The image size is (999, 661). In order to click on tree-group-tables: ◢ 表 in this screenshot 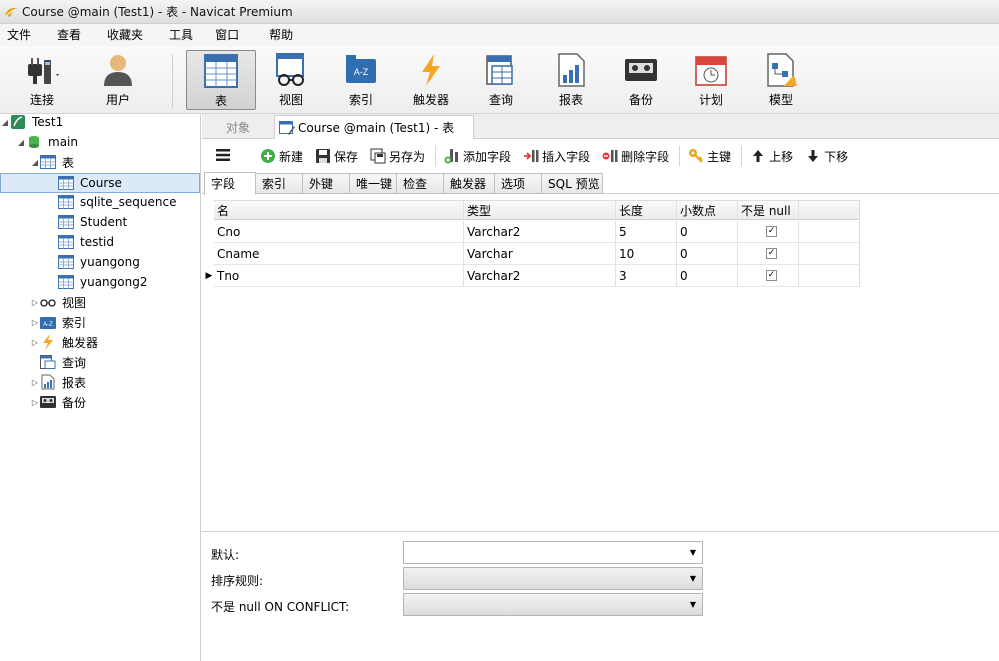, I will do `click(100, 162)`.